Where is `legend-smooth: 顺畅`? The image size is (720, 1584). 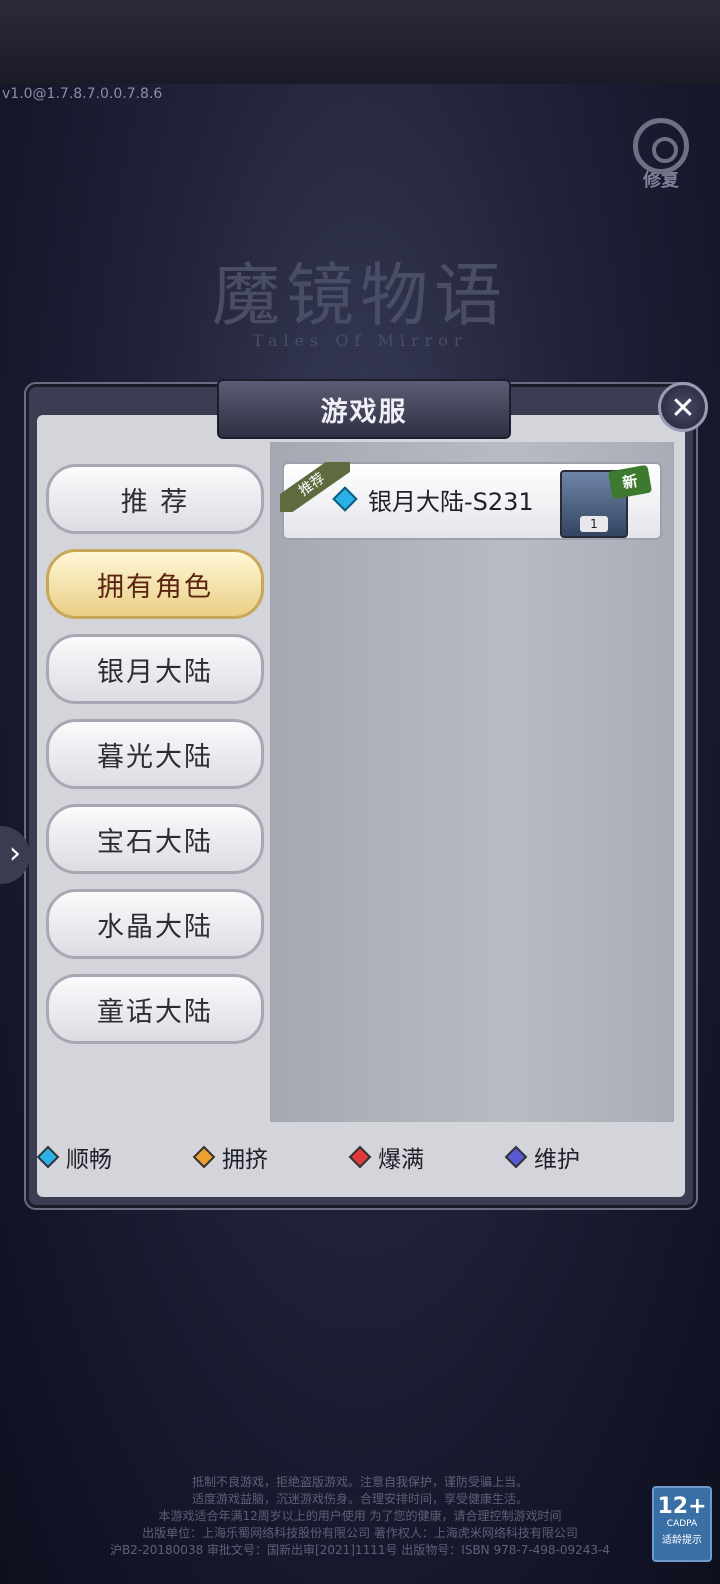 legend-smooth: 顺畅 is located at coordinates (74, 1157).